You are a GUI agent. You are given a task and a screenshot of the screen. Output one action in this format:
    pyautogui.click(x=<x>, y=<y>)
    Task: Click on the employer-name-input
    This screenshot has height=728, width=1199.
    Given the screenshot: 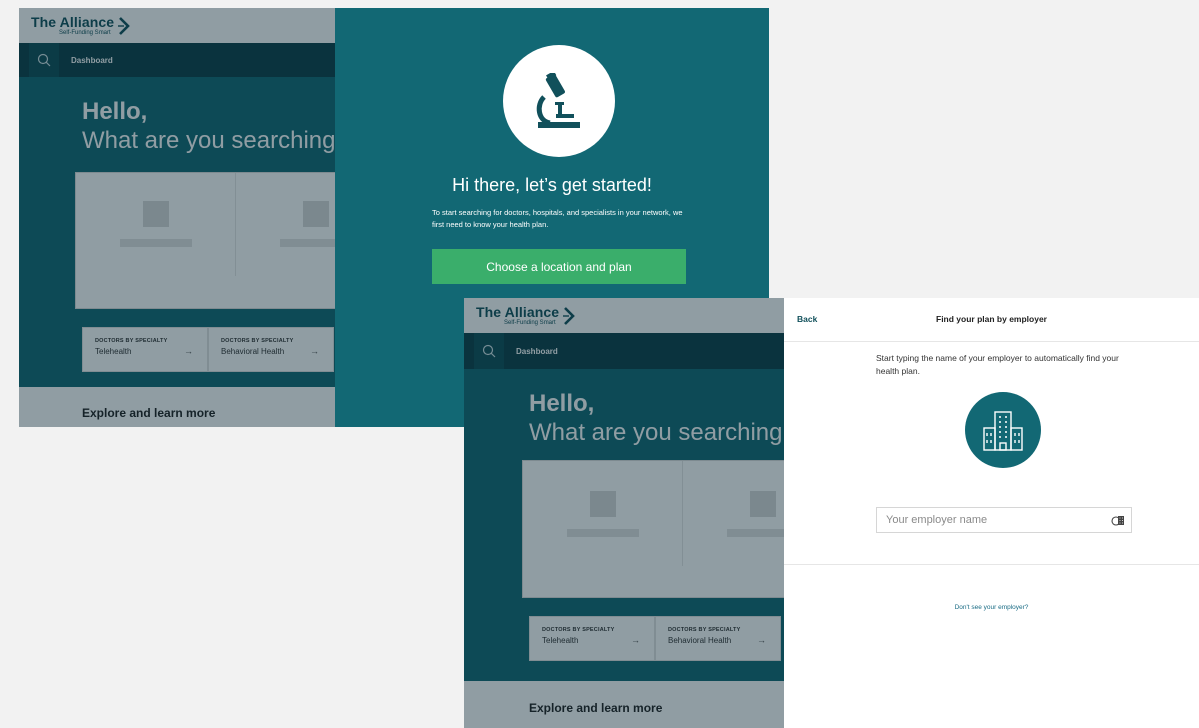 What is the action you would take?
    pyautogui.click(x=1004, y=520)
    